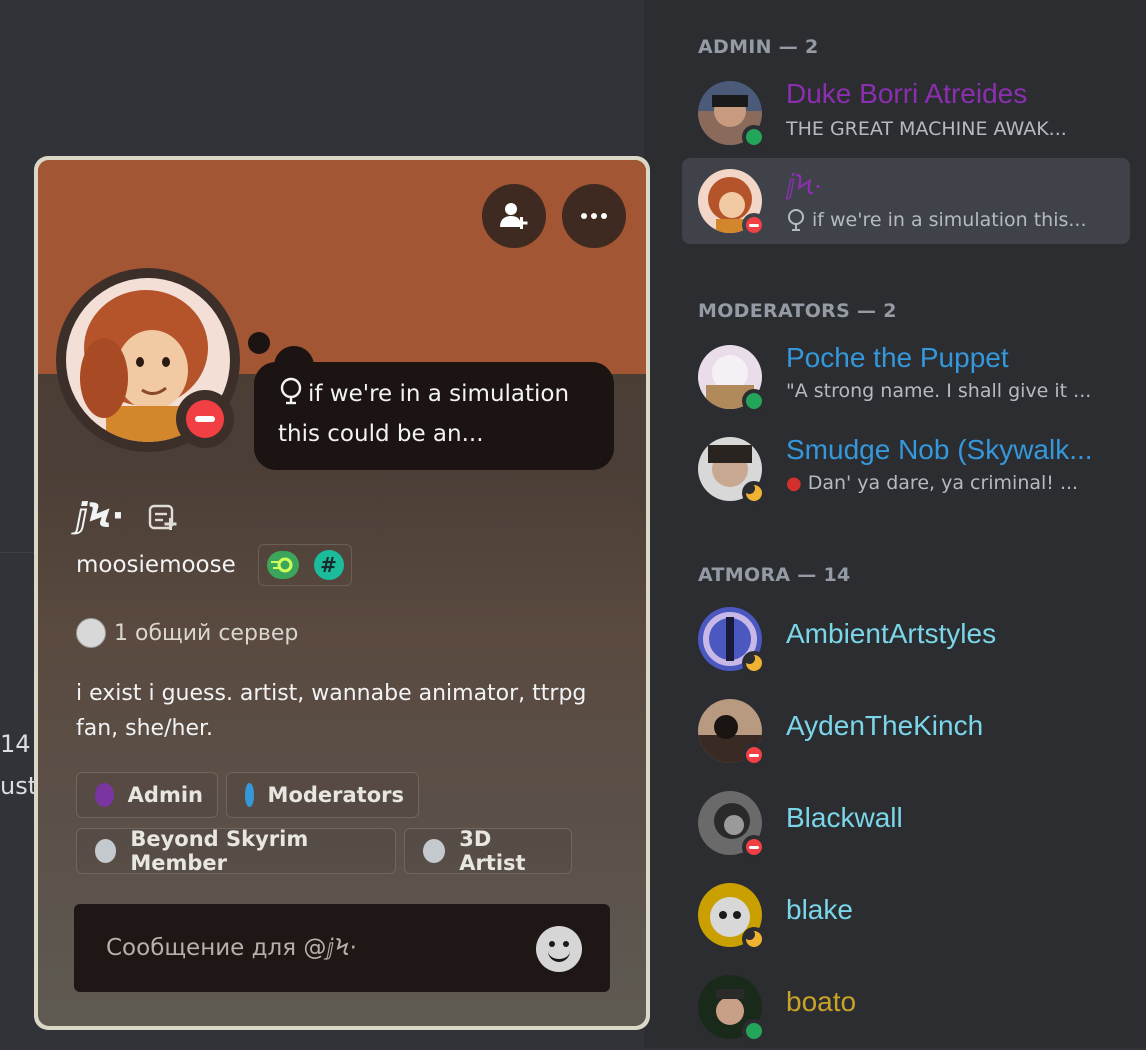 This screenshot has width=1146, height=1050. I want to click on member-blackwall: Blackwall, so click(906, 823).